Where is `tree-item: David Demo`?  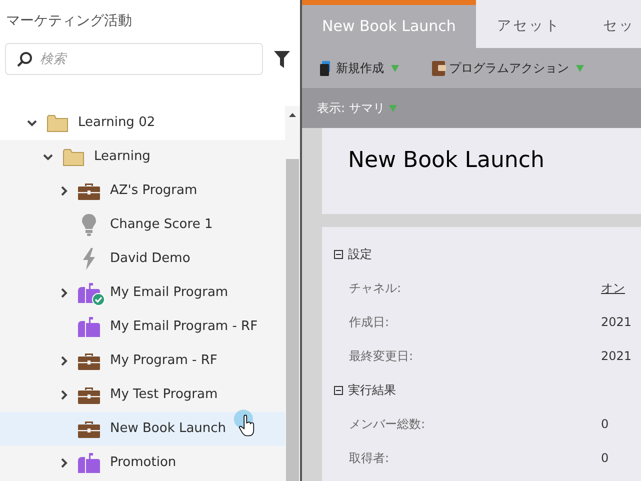 tree-item: David Demo is located at coordinates (142, 259).